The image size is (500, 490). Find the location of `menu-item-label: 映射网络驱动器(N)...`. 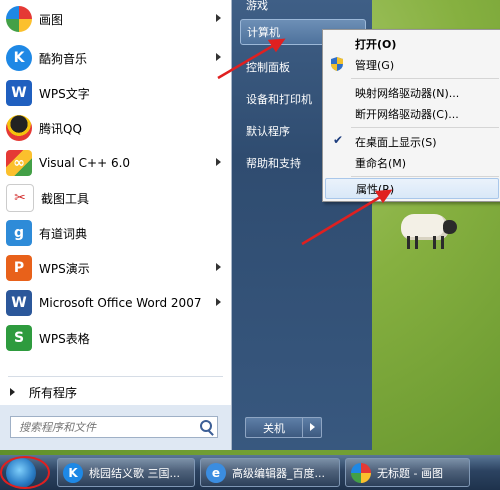

menu-item-label: 映射网络驱动器(N)... is located at coordinates (407, 93).